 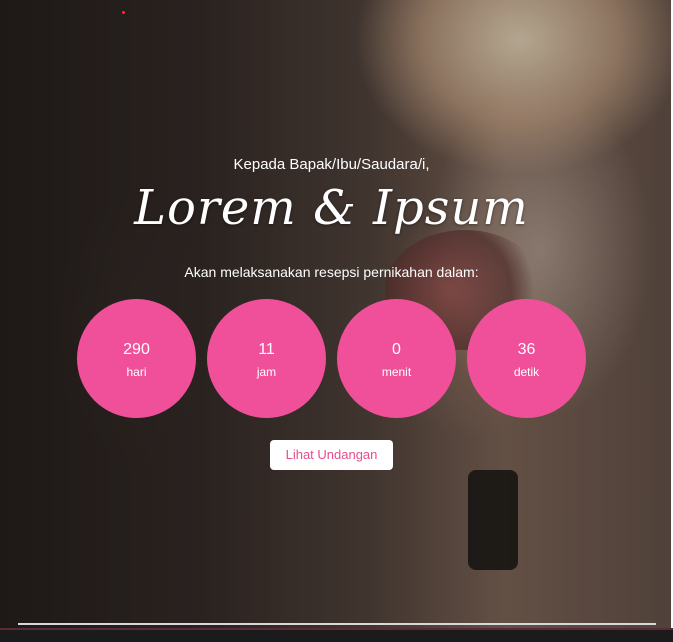 What do you see at coordinates (266, 372) in the screenshot?
I see `countdown-hours-label: jam` at bounding box center [266, 372].